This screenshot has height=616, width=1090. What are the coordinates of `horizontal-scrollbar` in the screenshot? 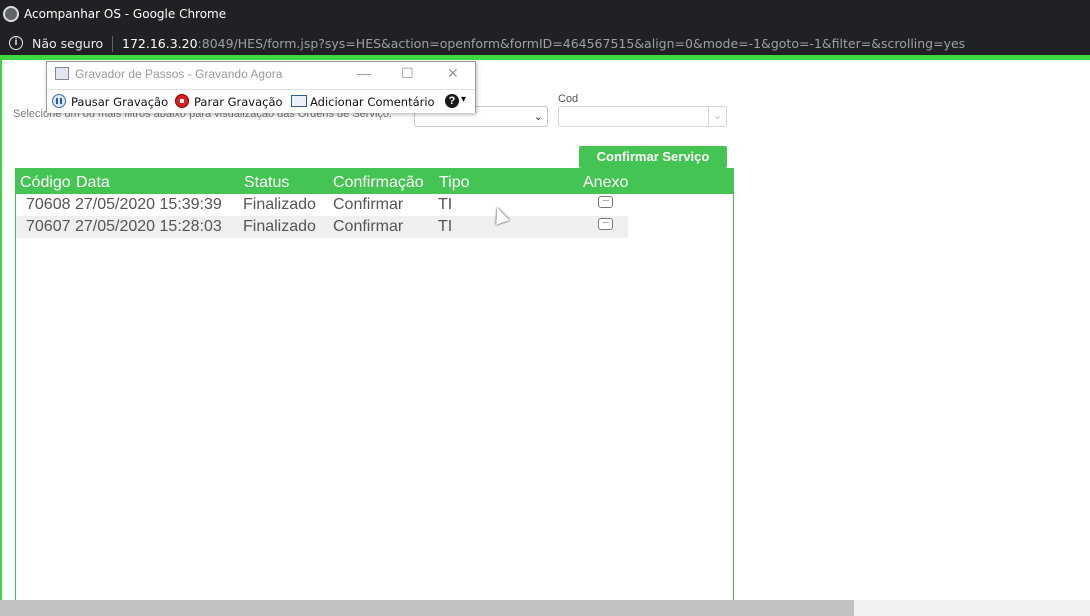 It's located at (545, 608).